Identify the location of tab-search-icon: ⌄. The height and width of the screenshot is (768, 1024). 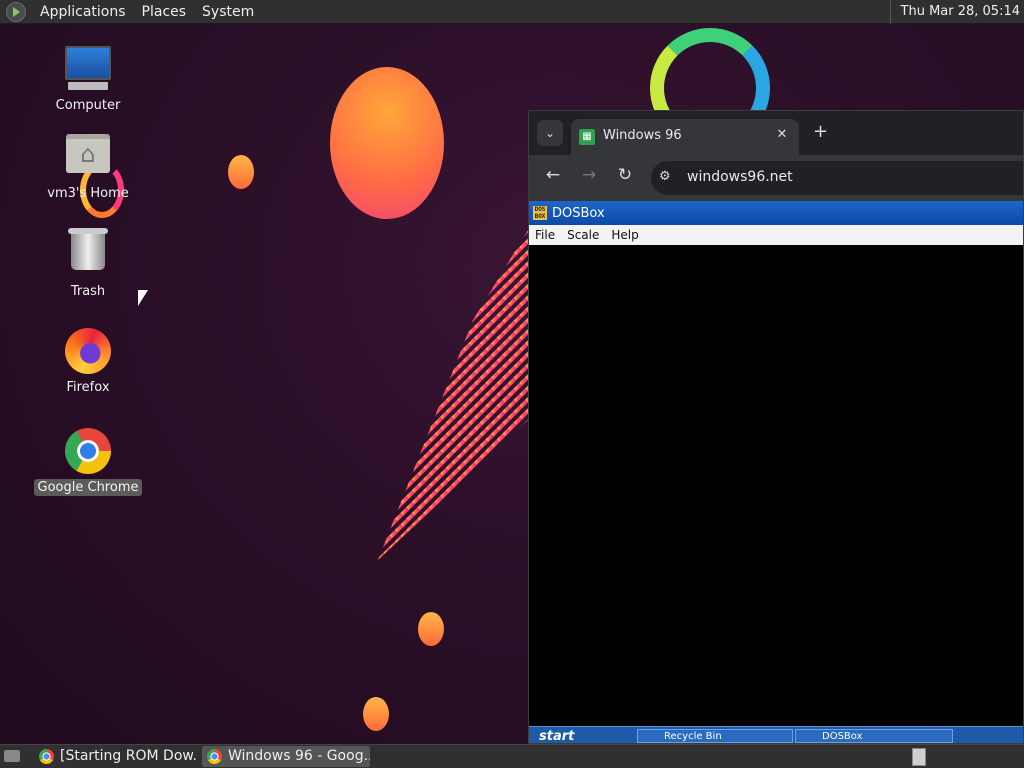
(550, 133).